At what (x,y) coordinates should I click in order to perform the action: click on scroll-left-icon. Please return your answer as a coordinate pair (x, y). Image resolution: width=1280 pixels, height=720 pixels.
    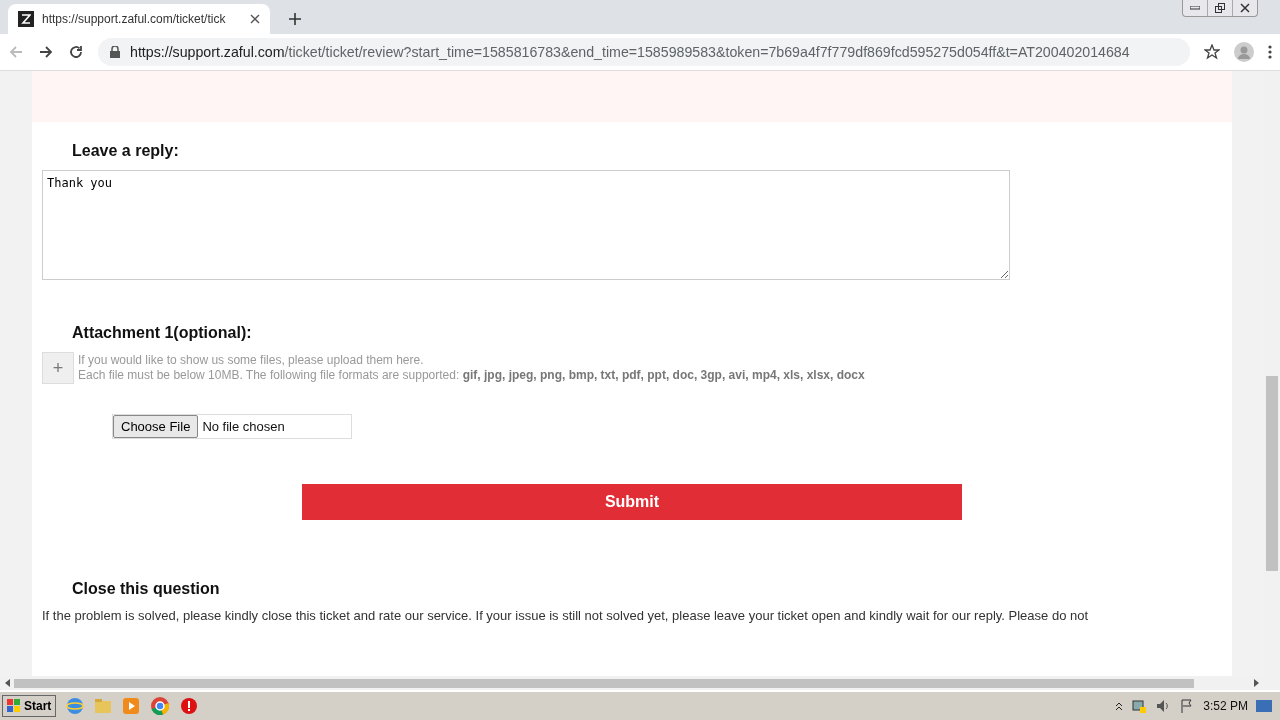
    Looking at the image, I should click on (8, 683).